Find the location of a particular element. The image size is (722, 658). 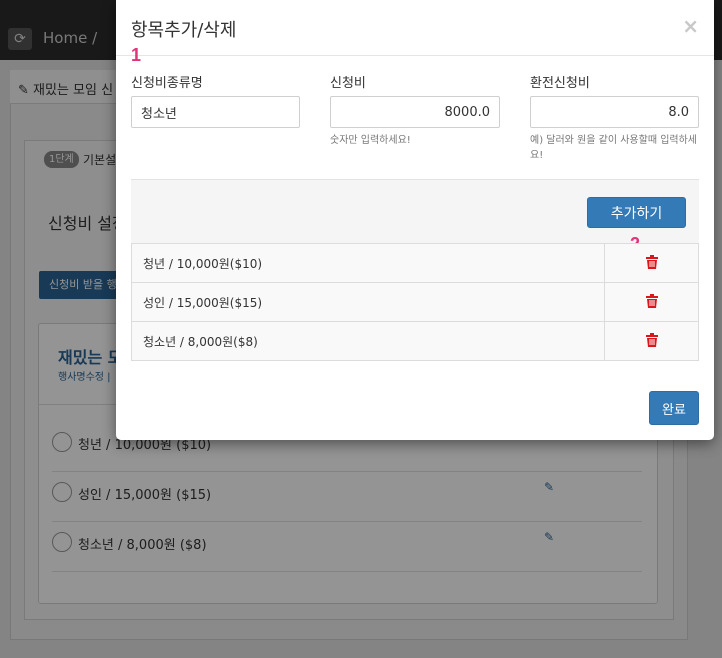

add-item-button: 추가하기 is located at coordinates (636, 212).